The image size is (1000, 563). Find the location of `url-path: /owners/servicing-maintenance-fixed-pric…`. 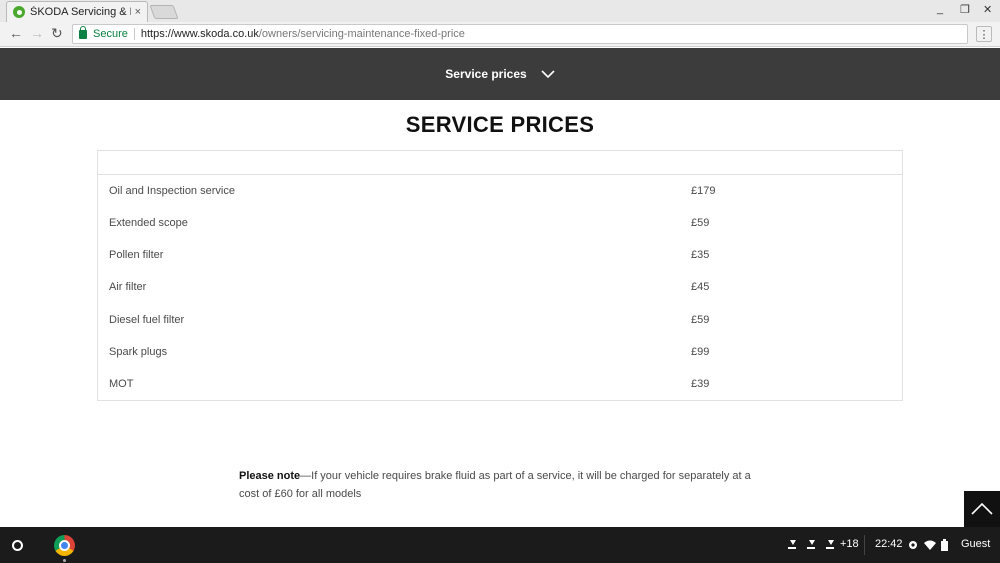

url-path: /owners/servicing-maintenance-fixed-pric… is located at coordinates (361, 34).